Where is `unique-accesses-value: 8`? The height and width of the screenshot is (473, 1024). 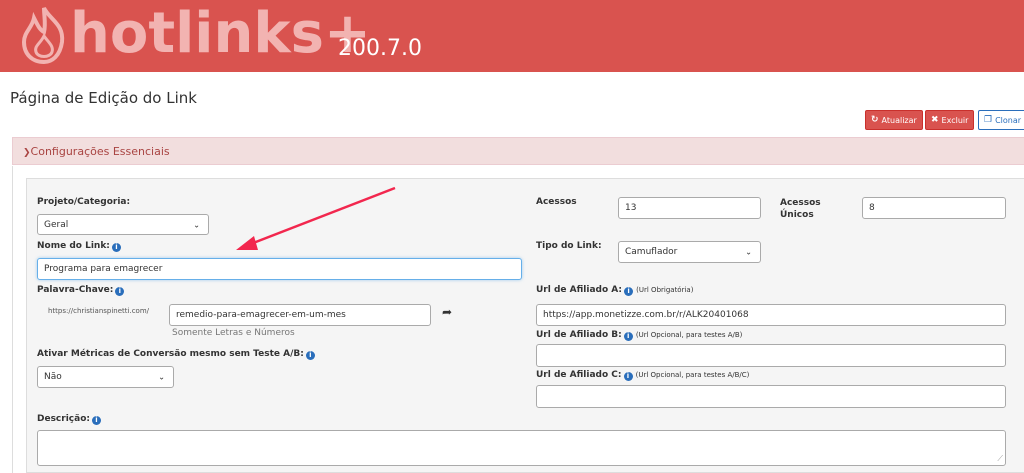
unique-accesses-value: 8 is located at coordinates (872, 208).